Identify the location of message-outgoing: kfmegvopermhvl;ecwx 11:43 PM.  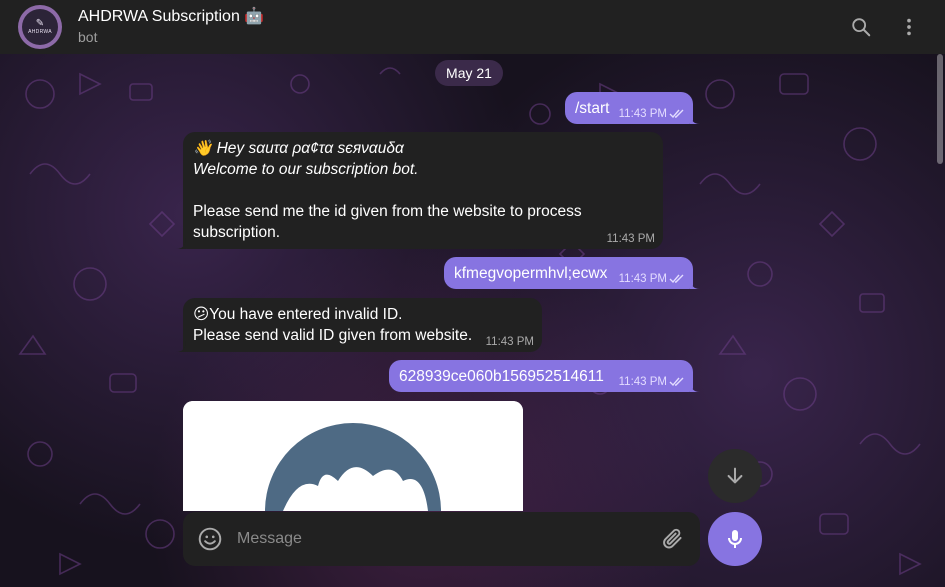
(572, 273).